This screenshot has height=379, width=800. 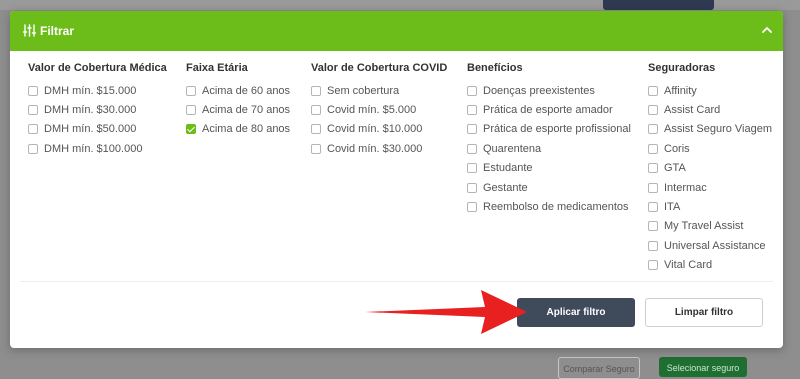 I want to click on filter-option-label: Covid mín. $10.000, so click(x=375, y=129).